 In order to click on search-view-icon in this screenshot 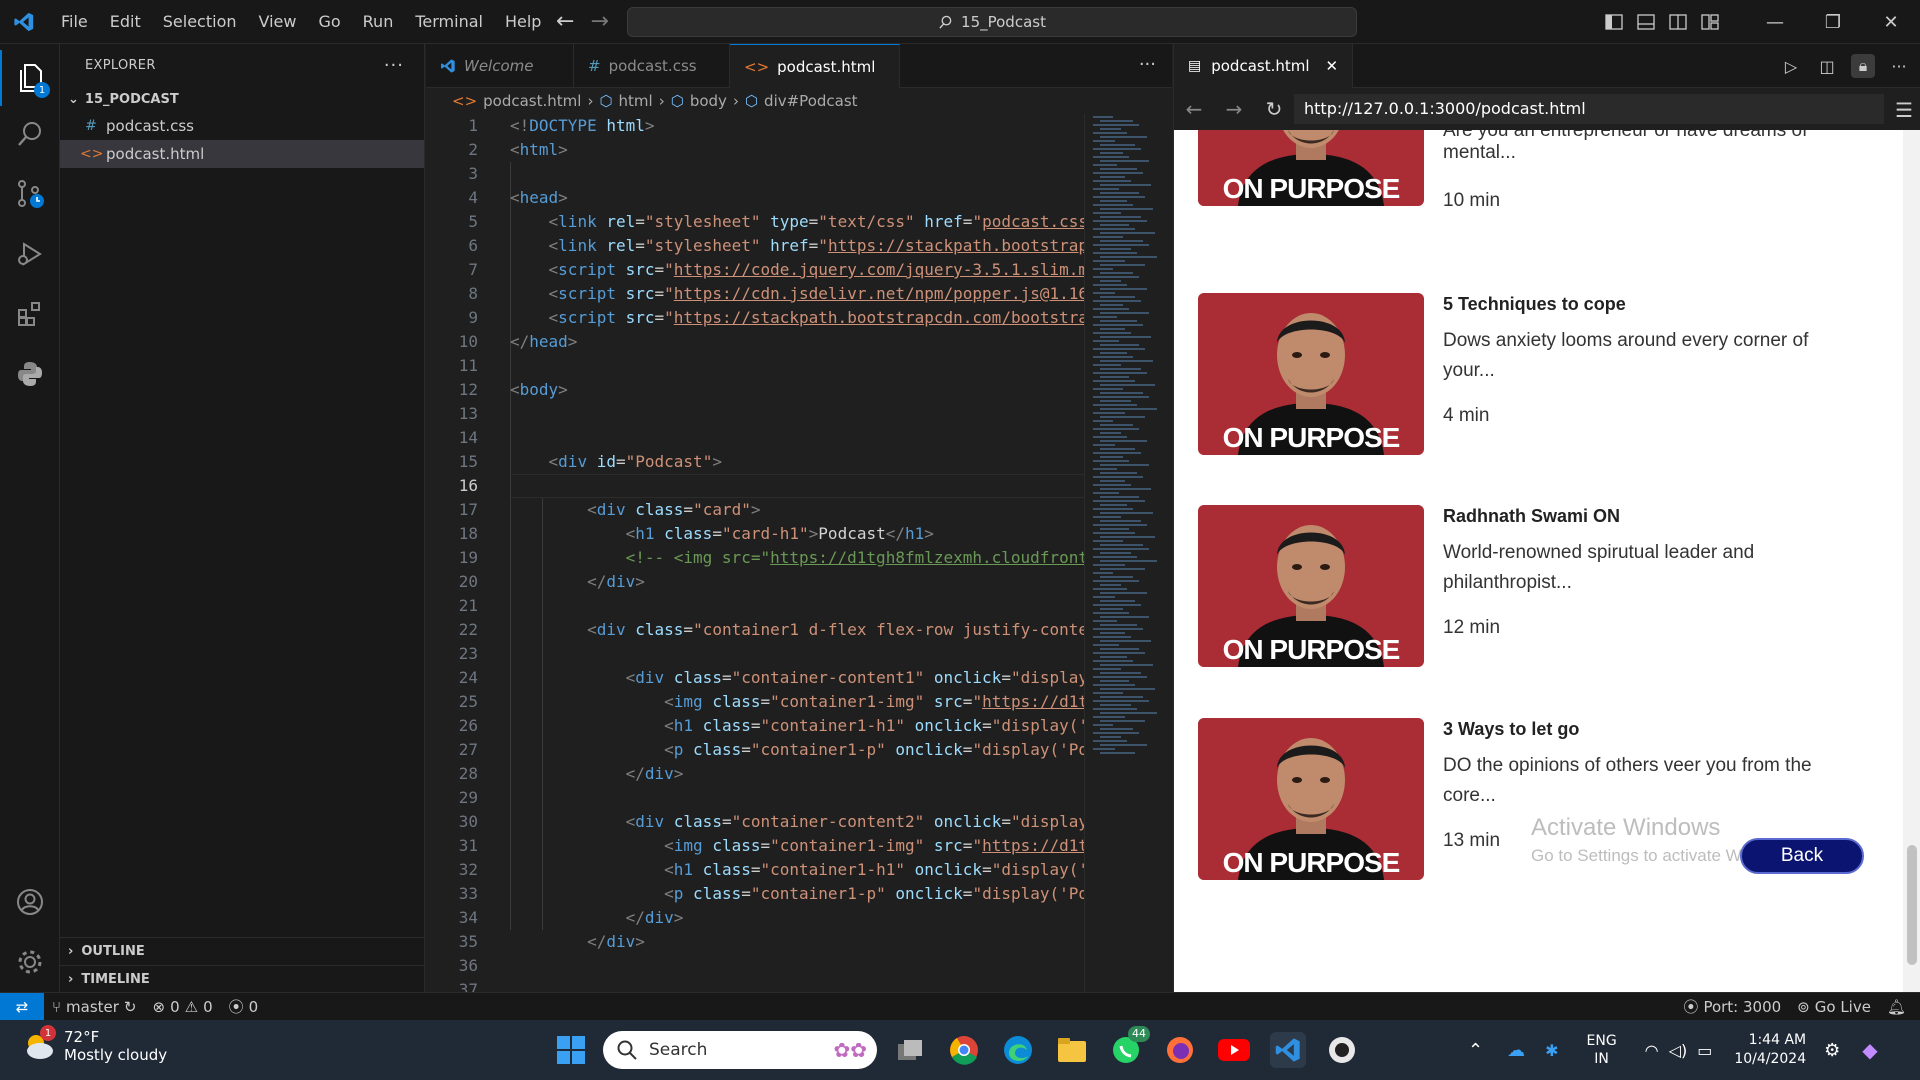, I will do `click(30, 134)`.